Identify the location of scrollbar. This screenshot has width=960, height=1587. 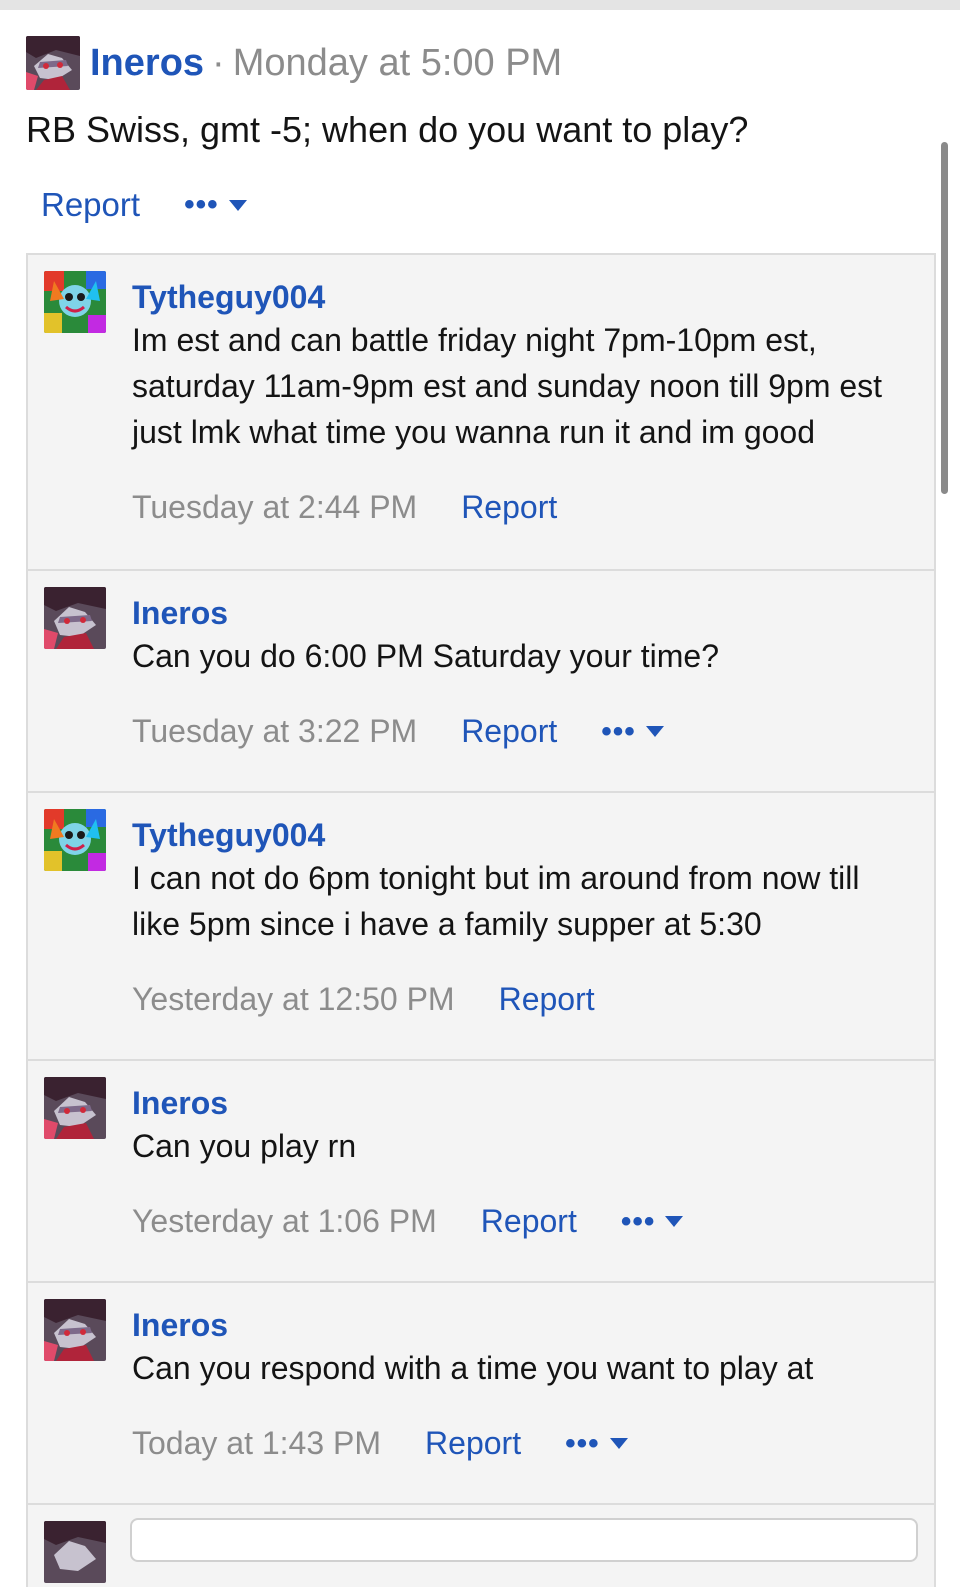
(944, 318).